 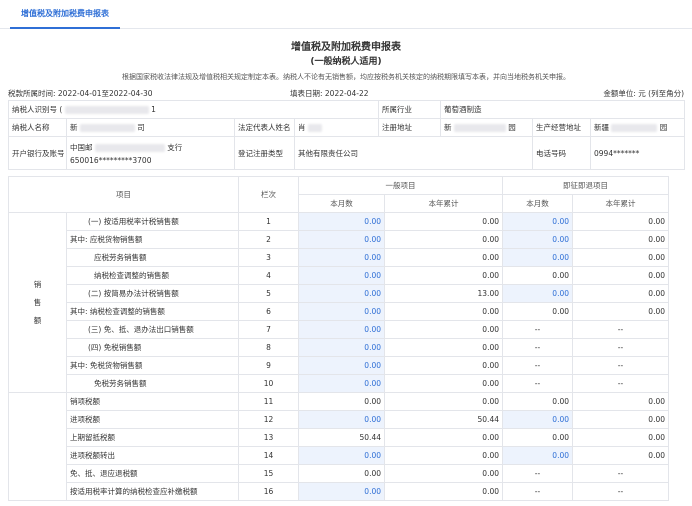 What do you see at coordinates (443, 203) in the screenshot?
I see `header-general-year: 本年累计` at bounding box center [443, 203].